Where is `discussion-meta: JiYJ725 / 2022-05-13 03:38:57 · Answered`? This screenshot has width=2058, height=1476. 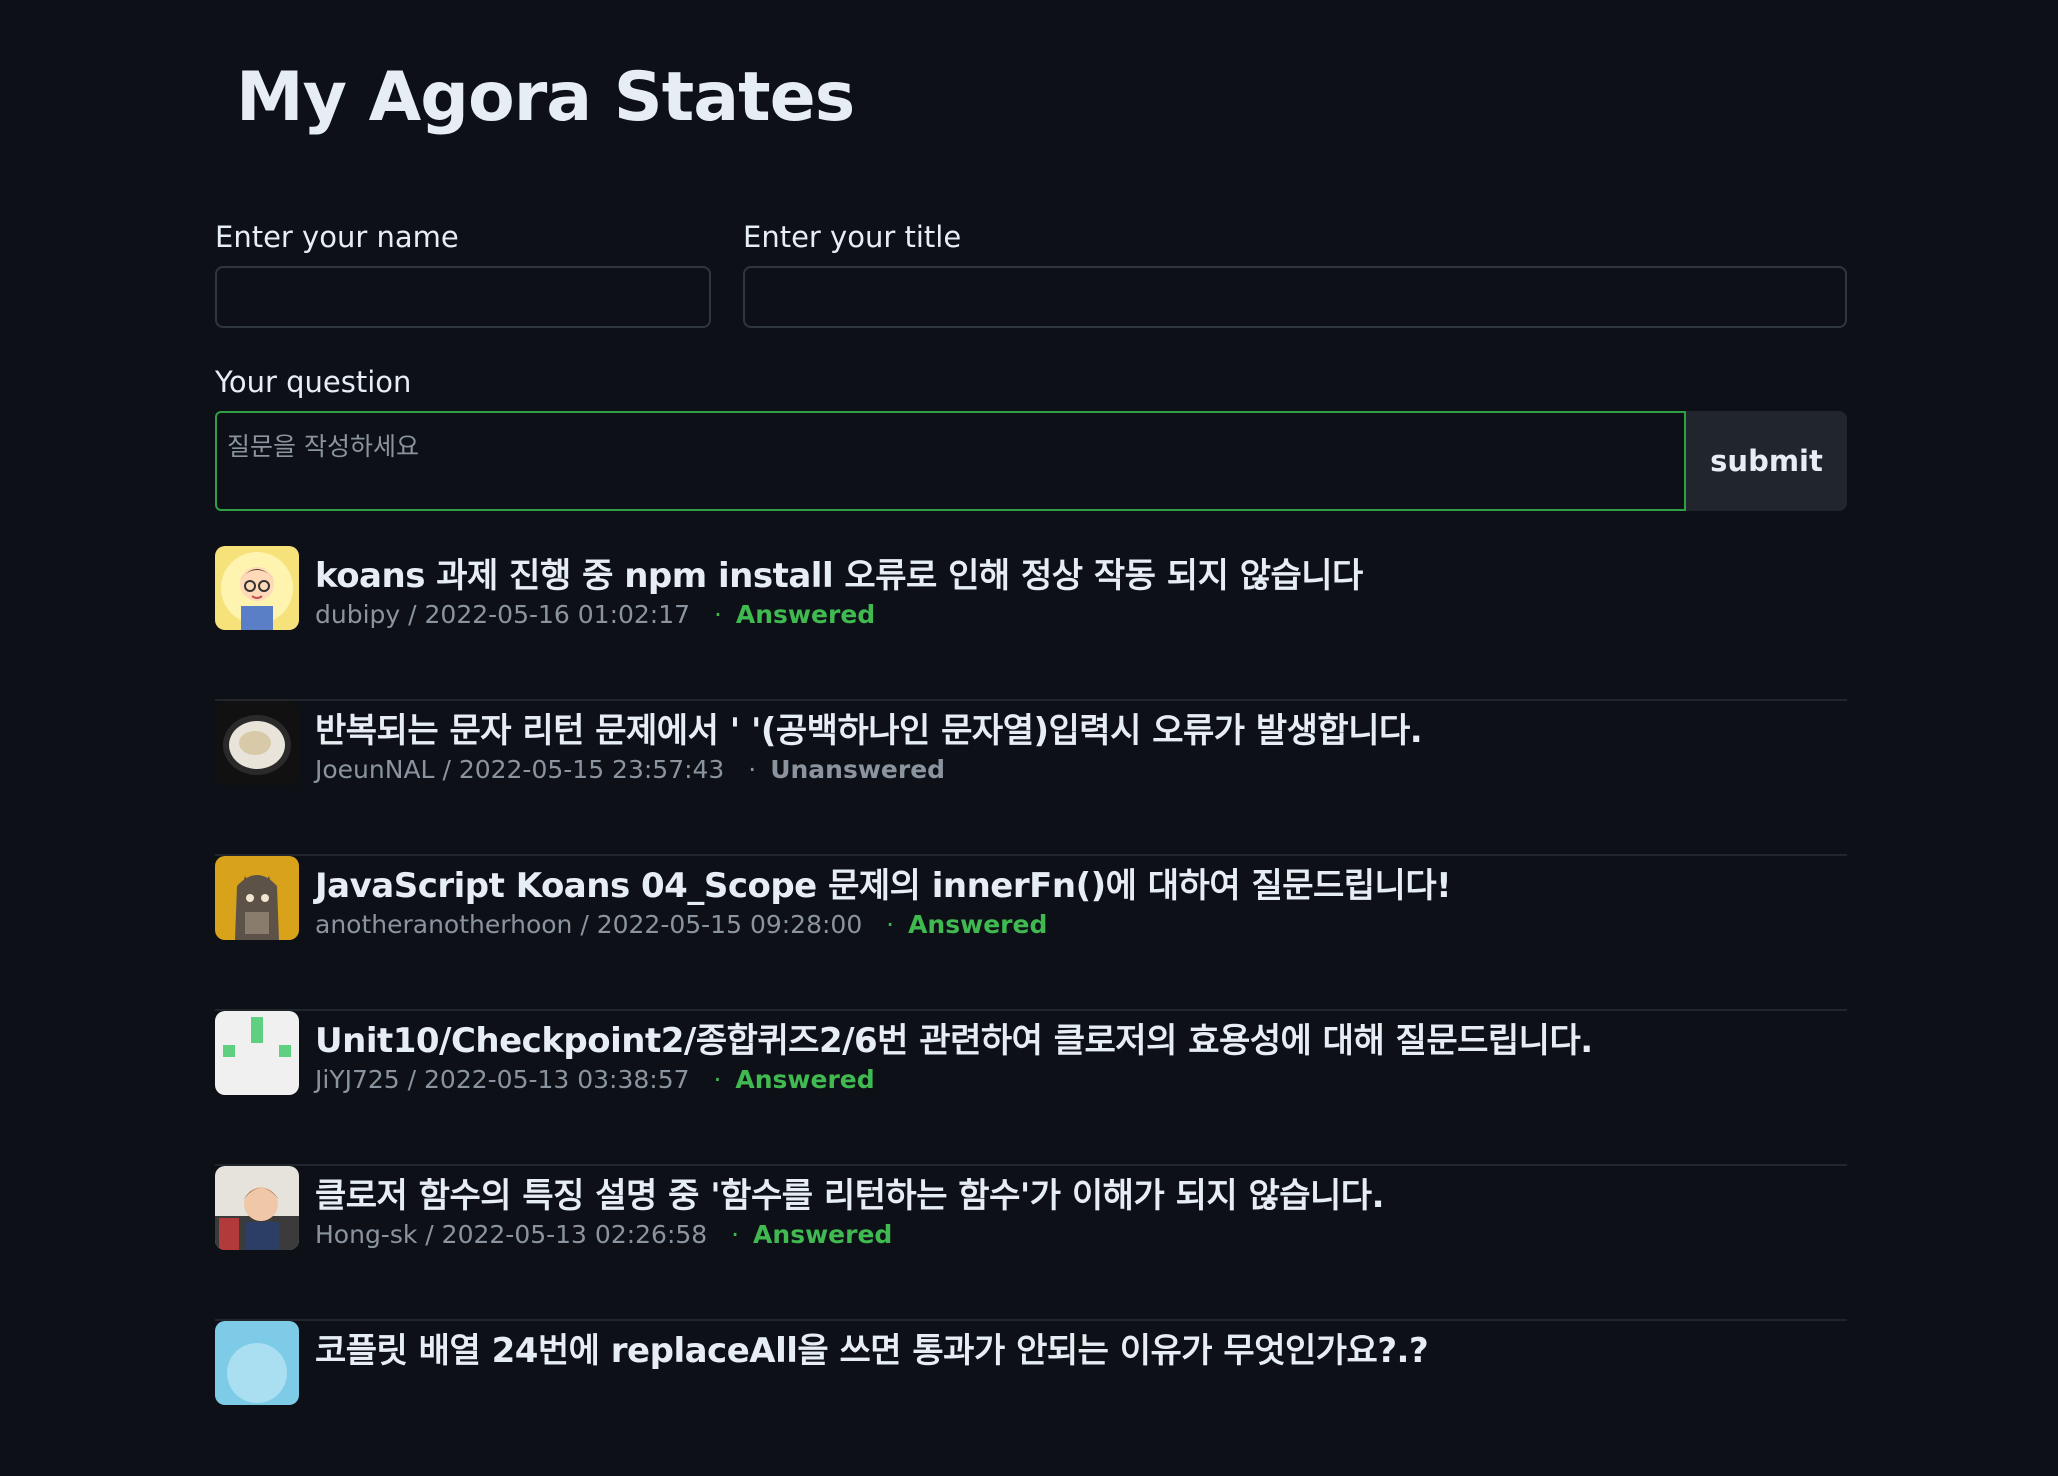
discussion-meta: JiYJ725 / 2022-05-13 03:38:57 · Answered is located at coordinates (595, 1079).